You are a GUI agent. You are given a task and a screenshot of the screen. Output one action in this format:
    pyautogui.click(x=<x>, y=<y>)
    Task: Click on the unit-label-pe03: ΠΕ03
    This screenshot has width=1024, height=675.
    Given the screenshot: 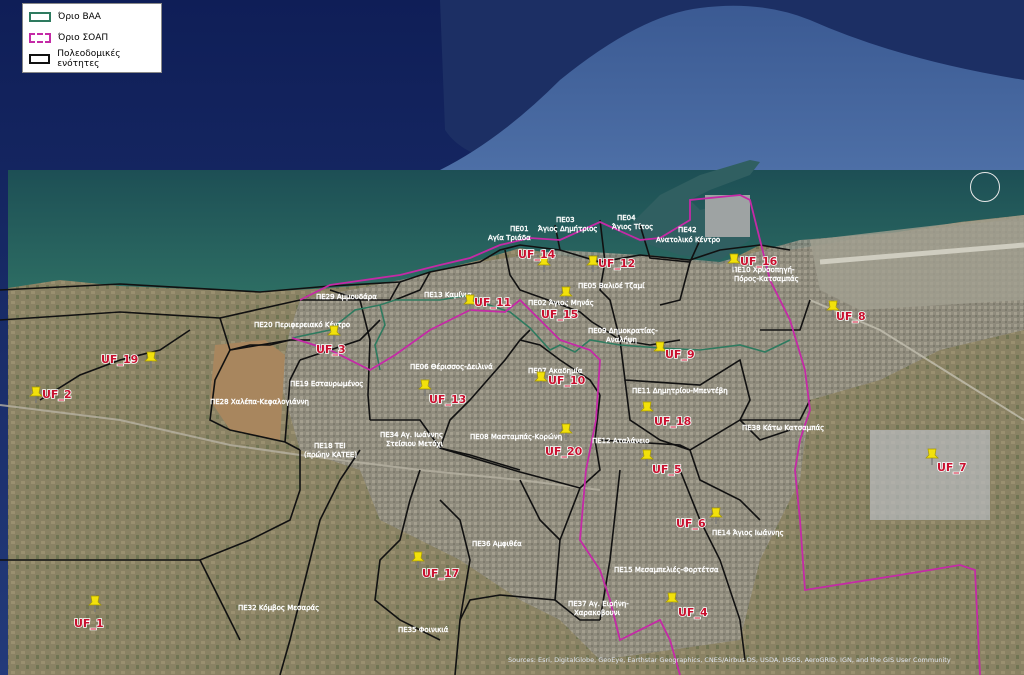 What is the action you would take?
    pyautogui.click(x=565, y=220)
    